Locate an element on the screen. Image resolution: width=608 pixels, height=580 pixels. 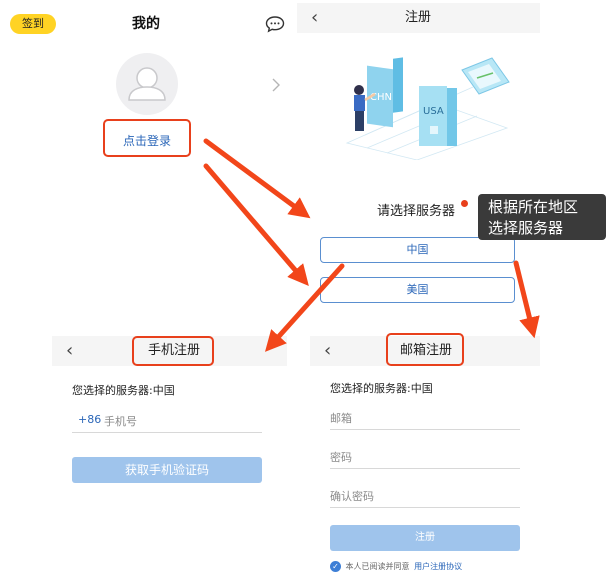
server-option-china: 中国 is located at coordinates (417, 250).